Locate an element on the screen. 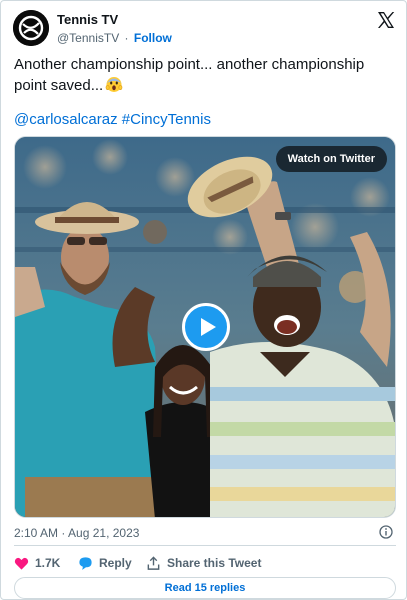 Image resolution: width=407 pixels, height=600 pixels. follow-link: Follow is located at coordinates (153, 38).